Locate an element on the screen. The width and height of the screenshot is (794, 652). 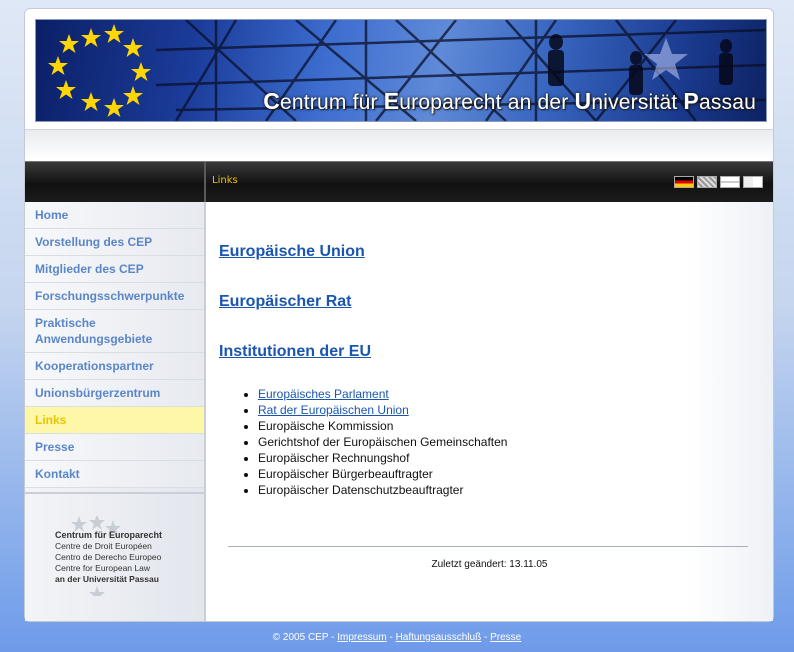
copyright: © 2005 CEP is located at coordinates (300, 637).